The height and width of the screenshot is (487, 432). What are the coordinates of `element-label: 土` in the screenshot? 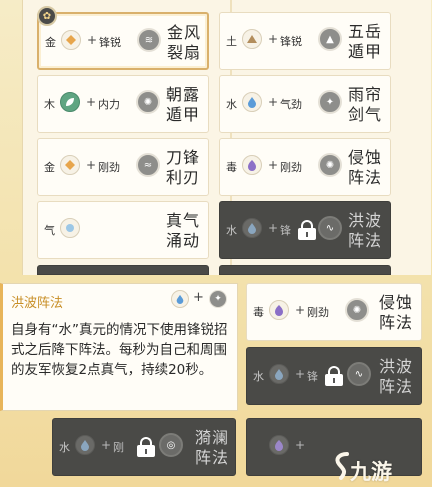 It's located at (231, 41).